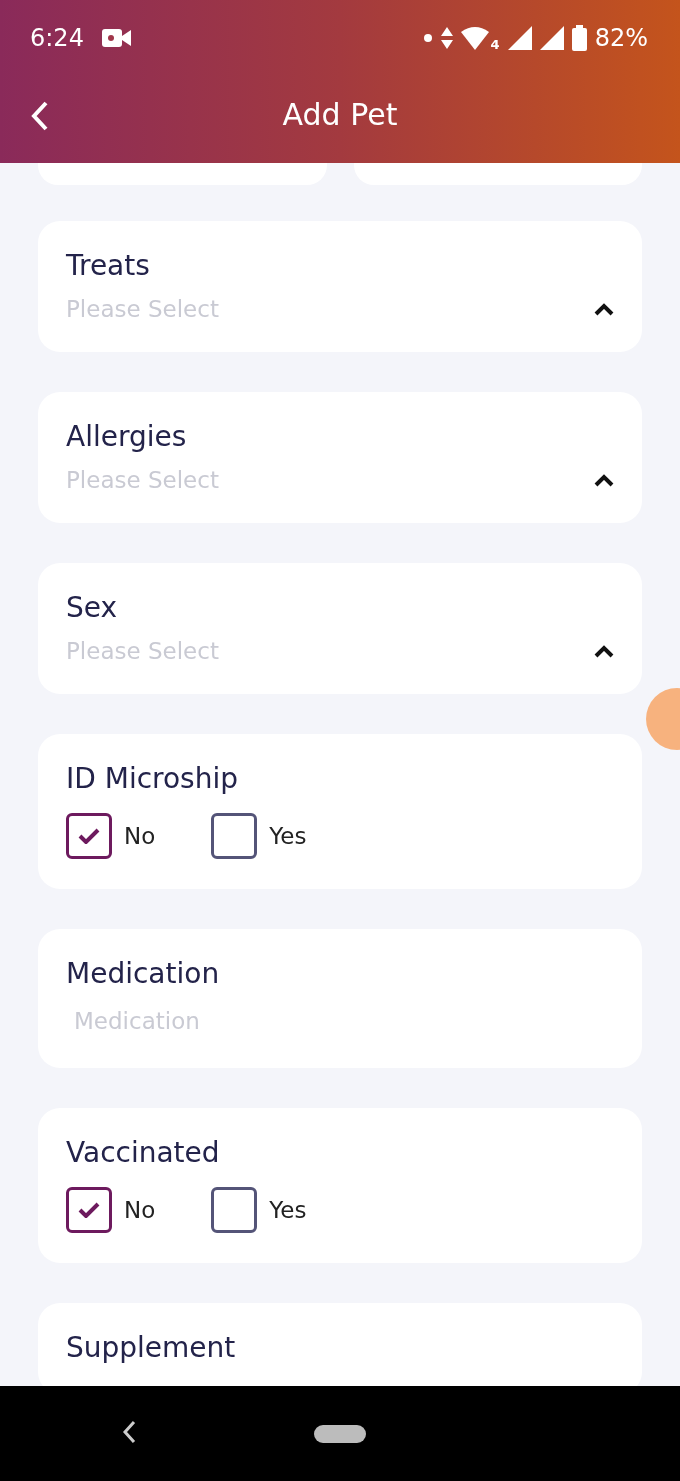  What do you see at coordinates (126, 436) in the screenshot?
I see `field-label: Allergies` at bounding box center [126, 436].